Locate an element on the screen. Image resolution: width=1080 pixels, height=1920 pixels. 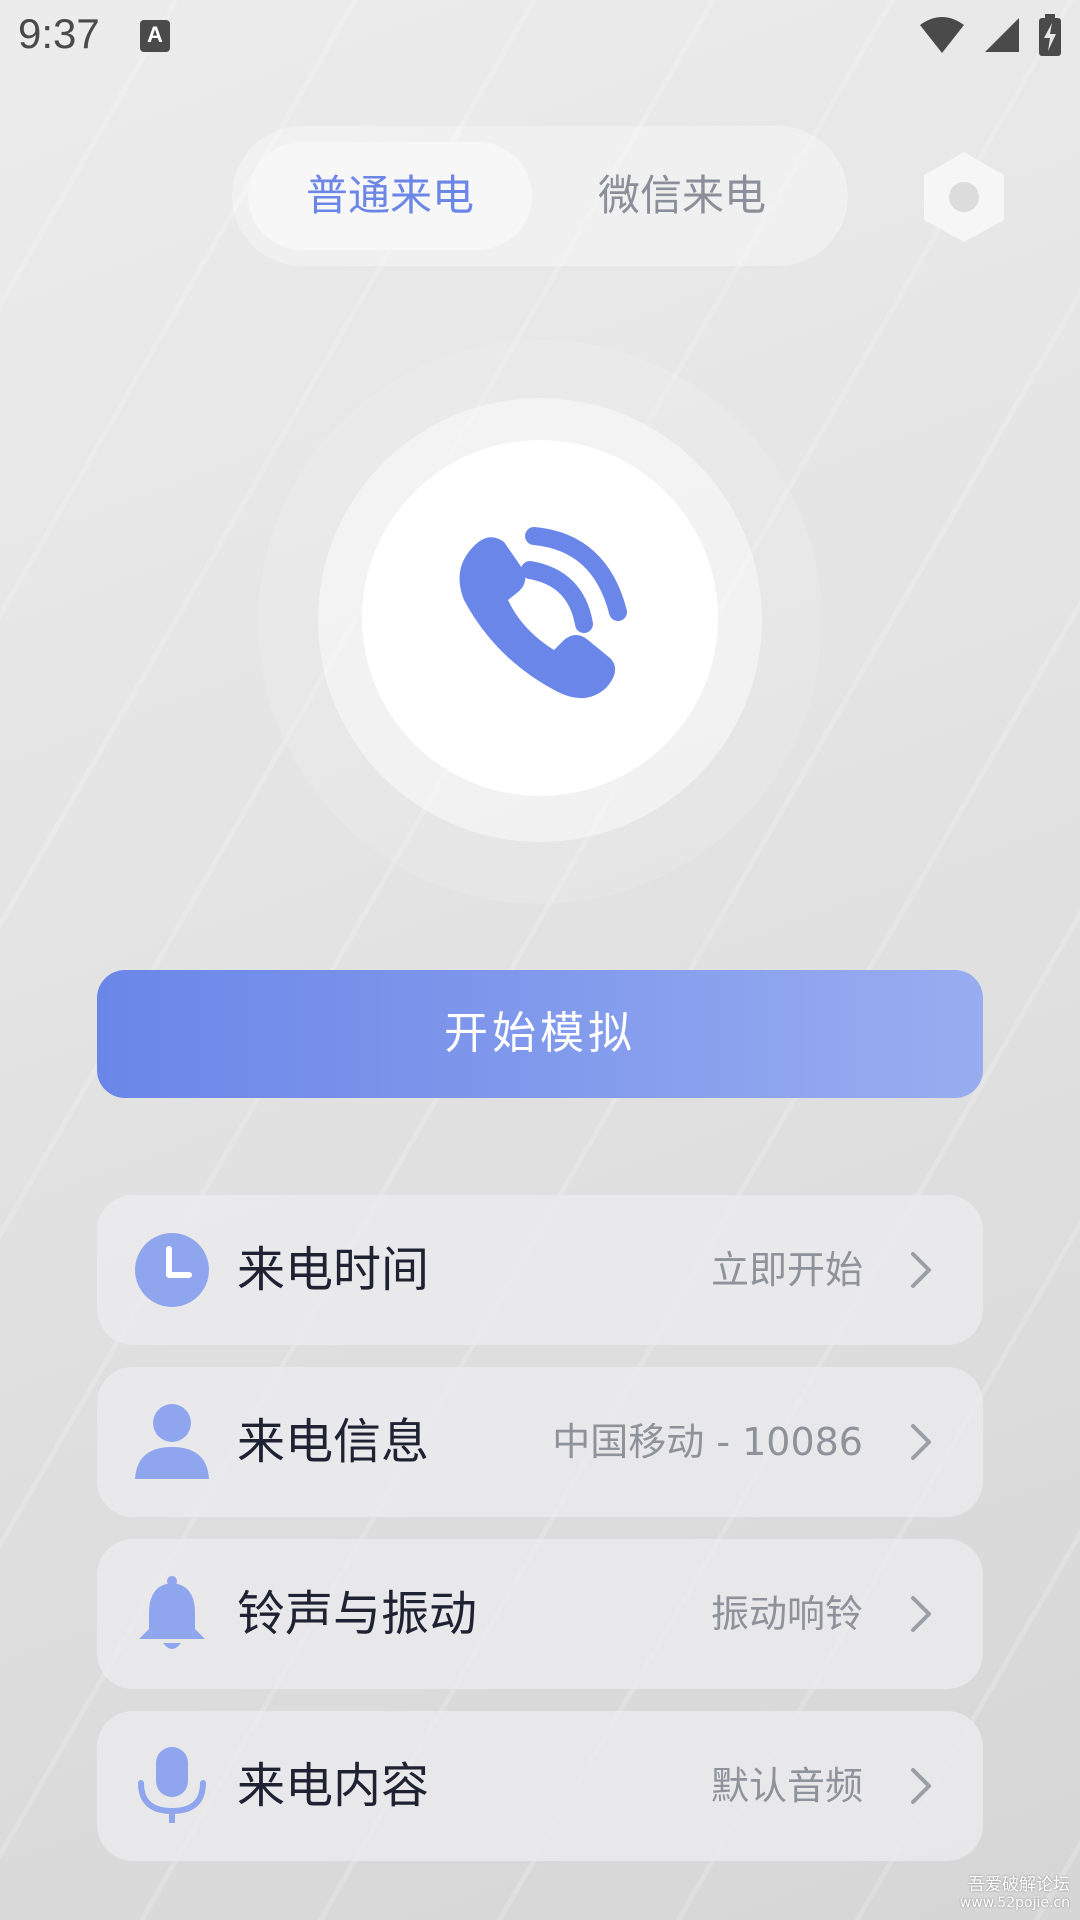
clock-icon is located at coordinates (172, 1270).